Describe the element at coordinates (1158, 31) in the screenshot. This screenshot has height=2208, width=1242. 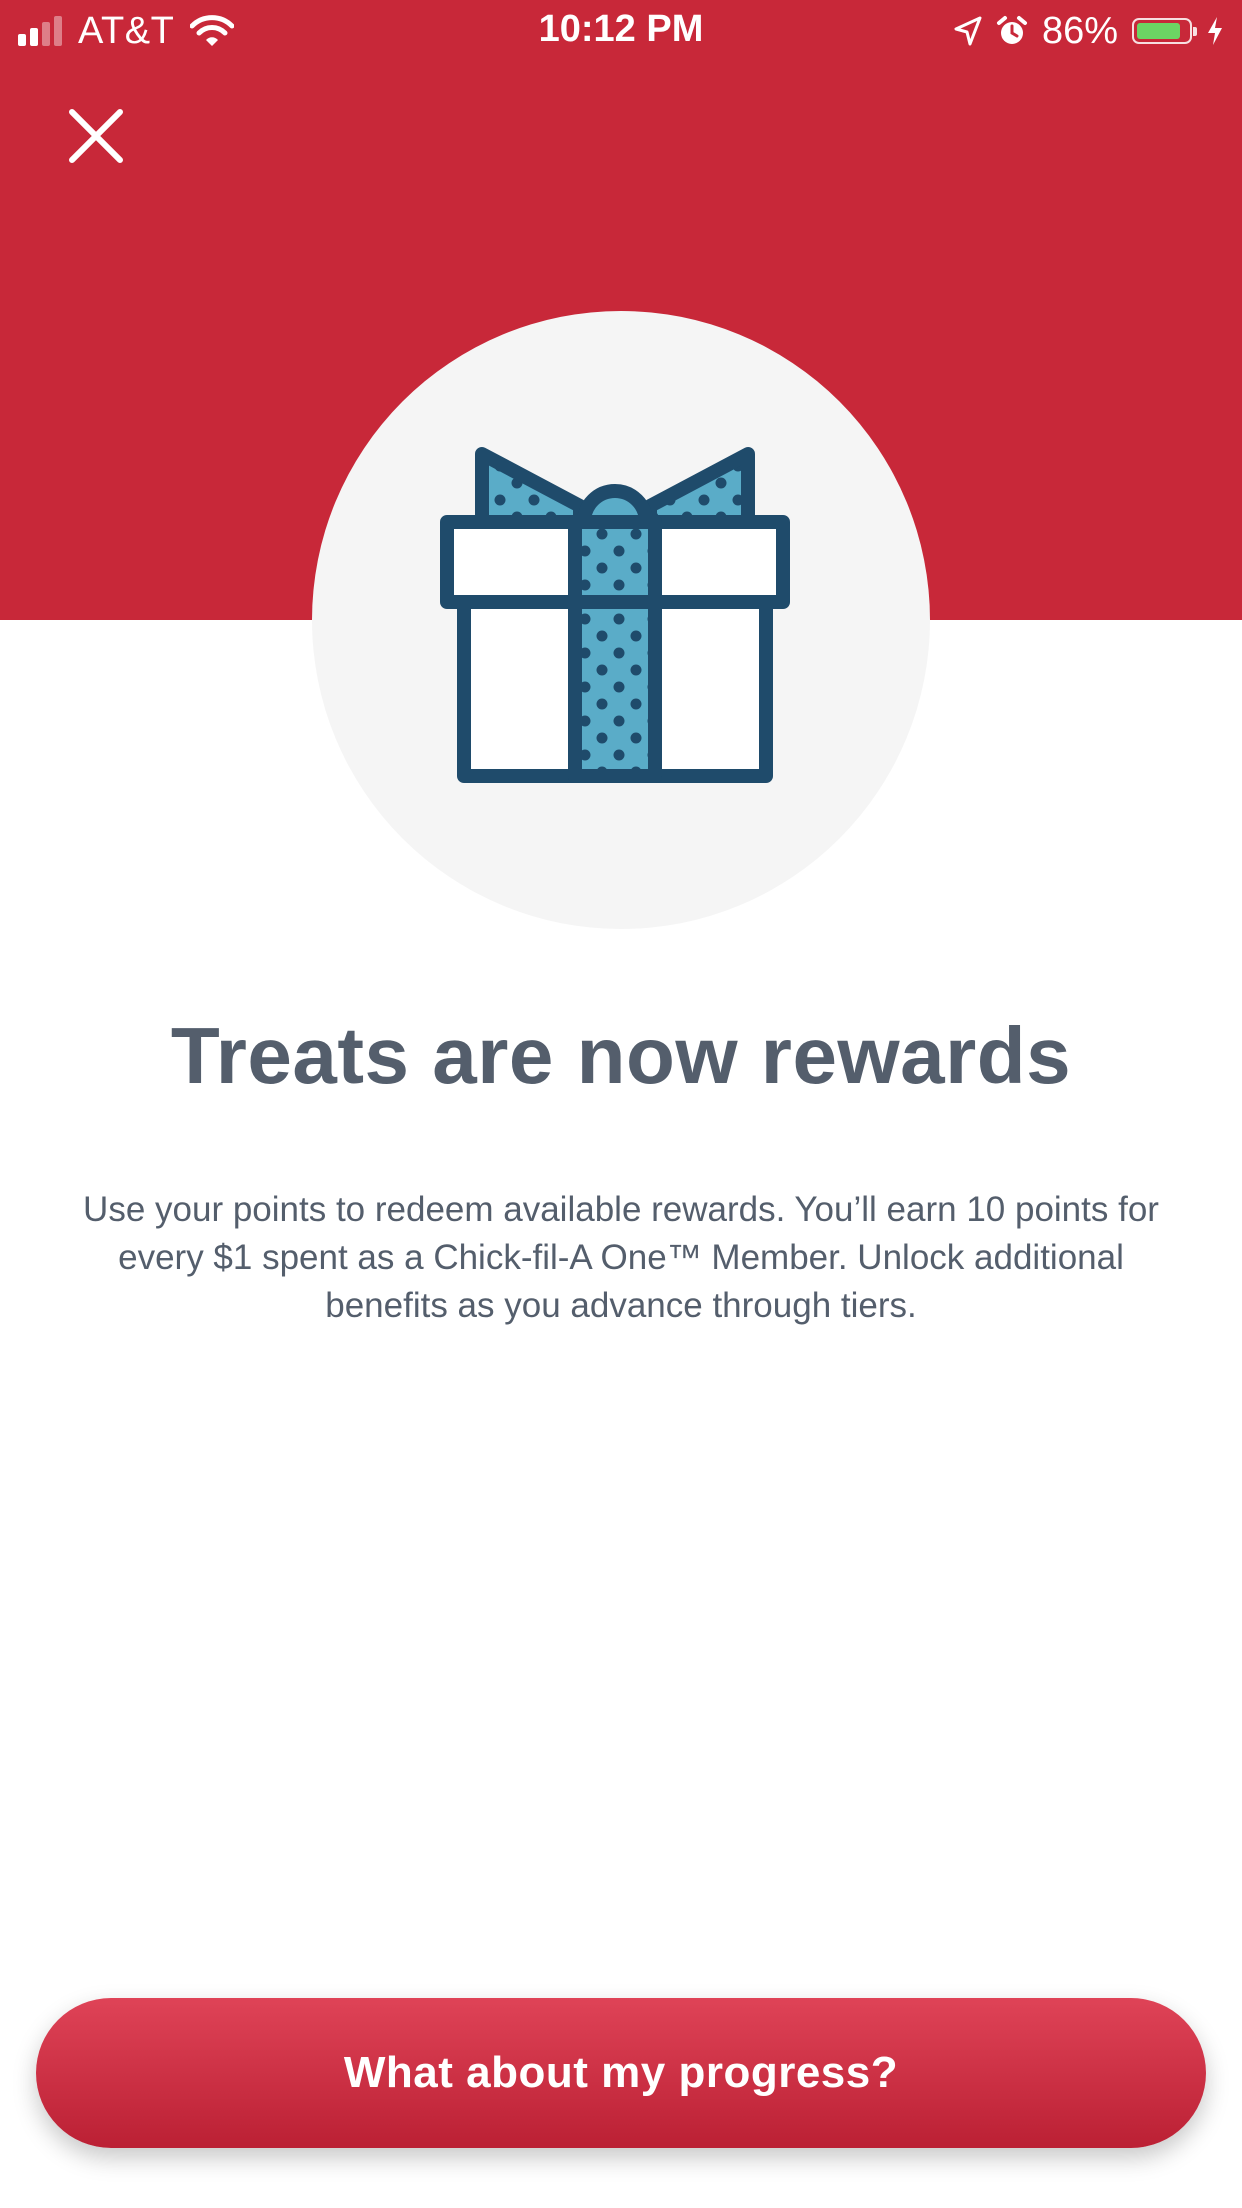
I see `battery-fill` at that location.